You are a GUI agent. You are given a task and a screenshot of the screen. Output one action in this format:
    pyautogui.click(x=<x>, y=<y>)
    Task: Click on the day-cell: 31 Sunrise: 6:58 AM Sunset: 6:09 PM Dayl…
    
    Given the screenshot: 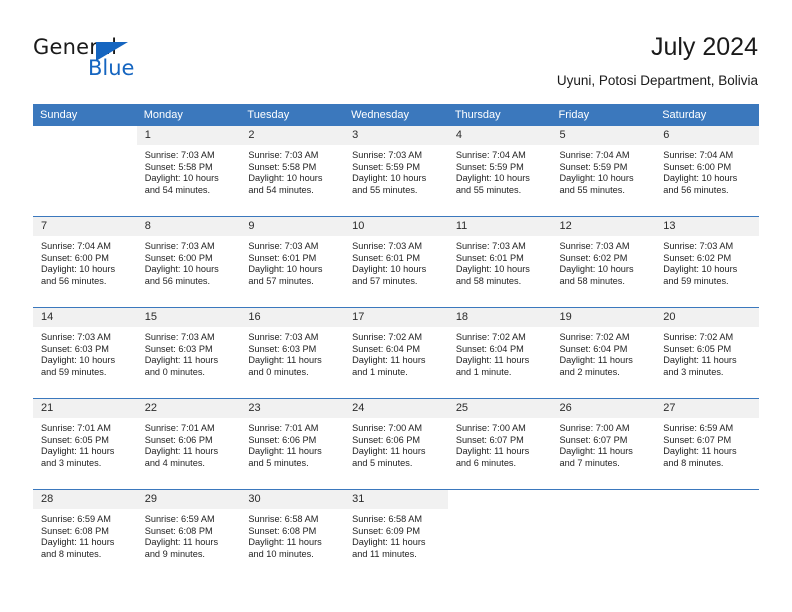 What is the action you would take?
    pyautogui.click(x=396, y=534)
    